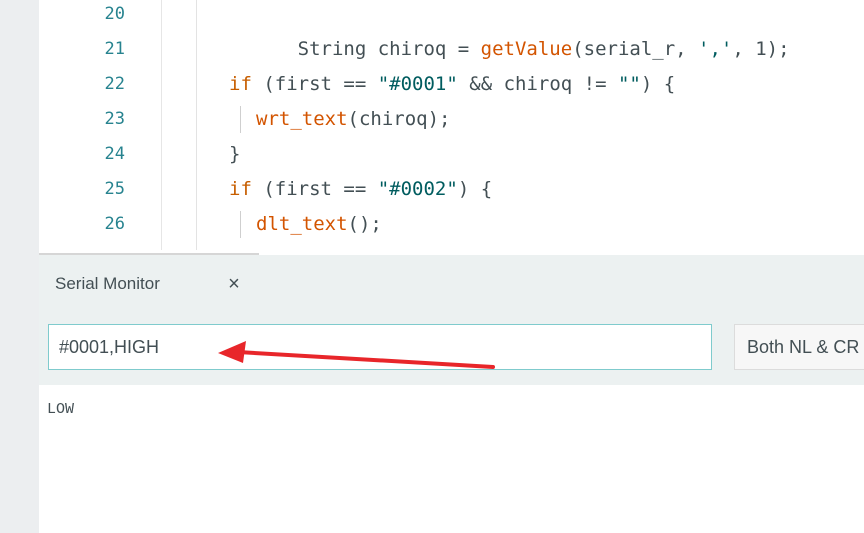 This screenshot has height=533, width=864. I want to click on close-icon: ×, so click(234, 284).